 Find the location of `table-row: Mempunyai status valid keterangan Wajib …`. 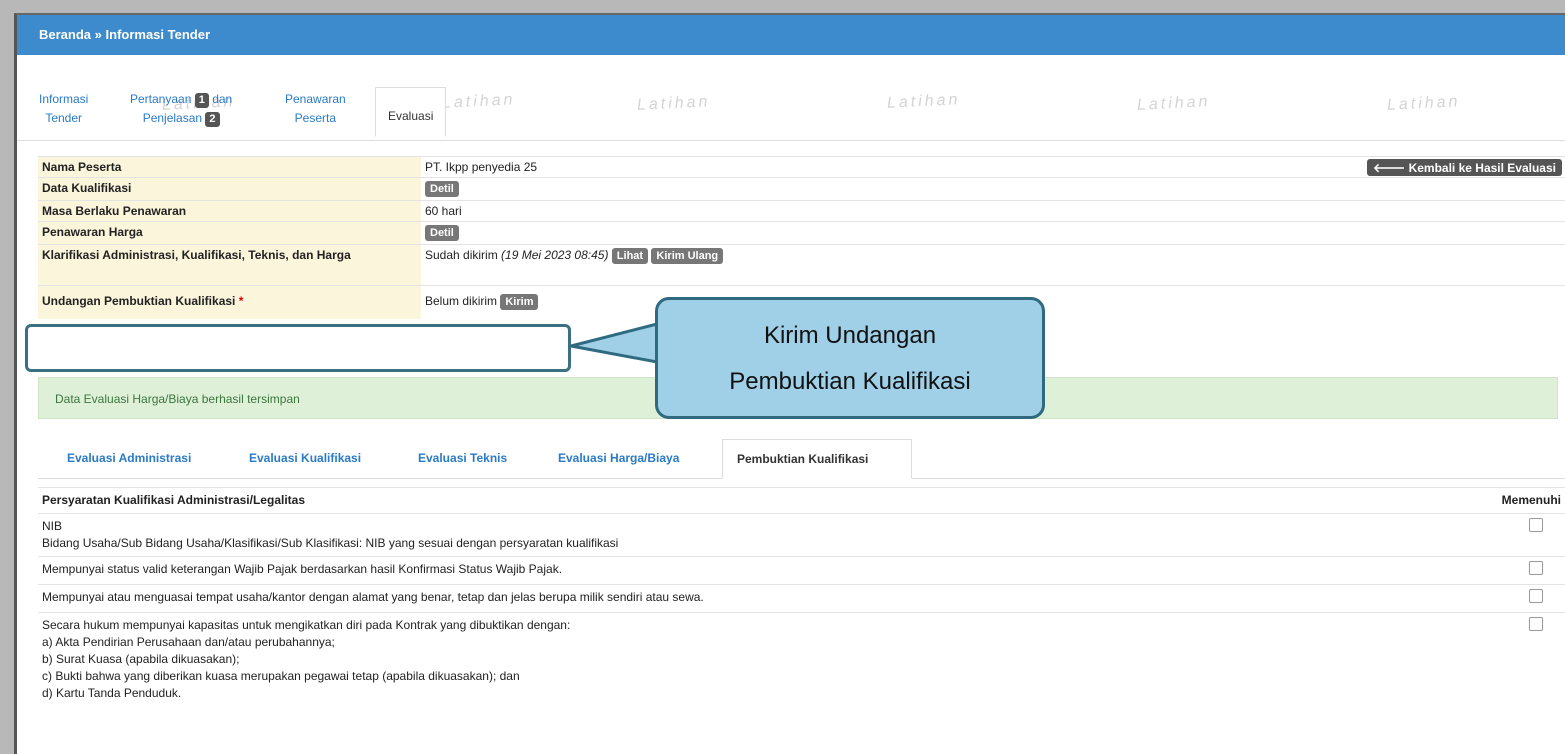

table-row: Mempunyai status valid keterangan Wajib … is located at coordinates (801, 570).